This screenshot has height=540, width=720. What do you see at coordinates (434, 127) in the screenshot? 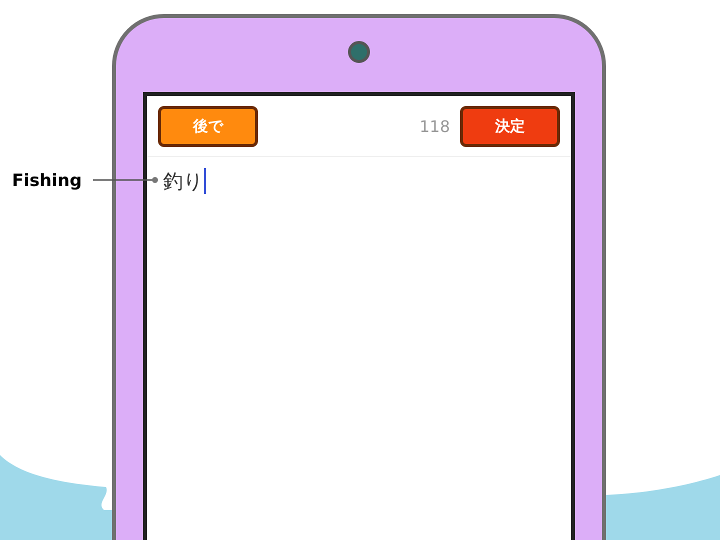
I see `character-count: 118` at bounding box center [434, 127].